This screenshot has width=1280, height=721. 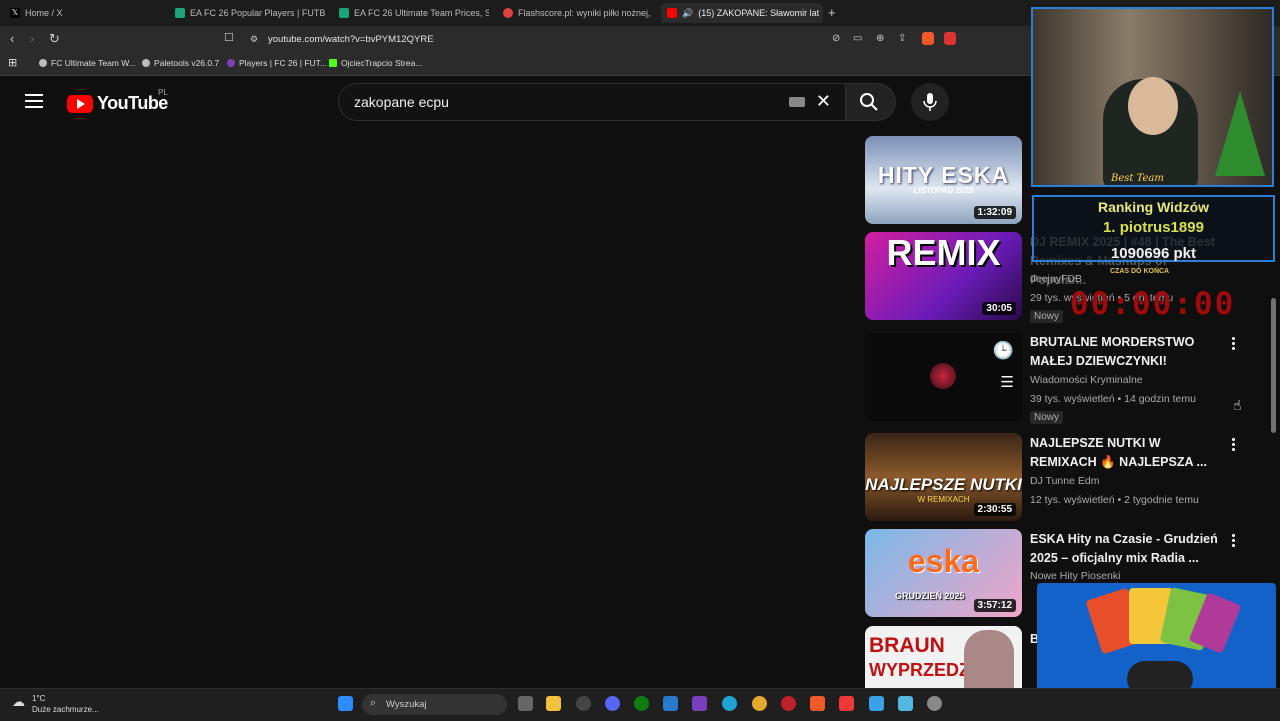 What do you see at coordinates (902, 38) in the screenshot?
I see `share-icon: ⇪` at bounding box center [902, 38].